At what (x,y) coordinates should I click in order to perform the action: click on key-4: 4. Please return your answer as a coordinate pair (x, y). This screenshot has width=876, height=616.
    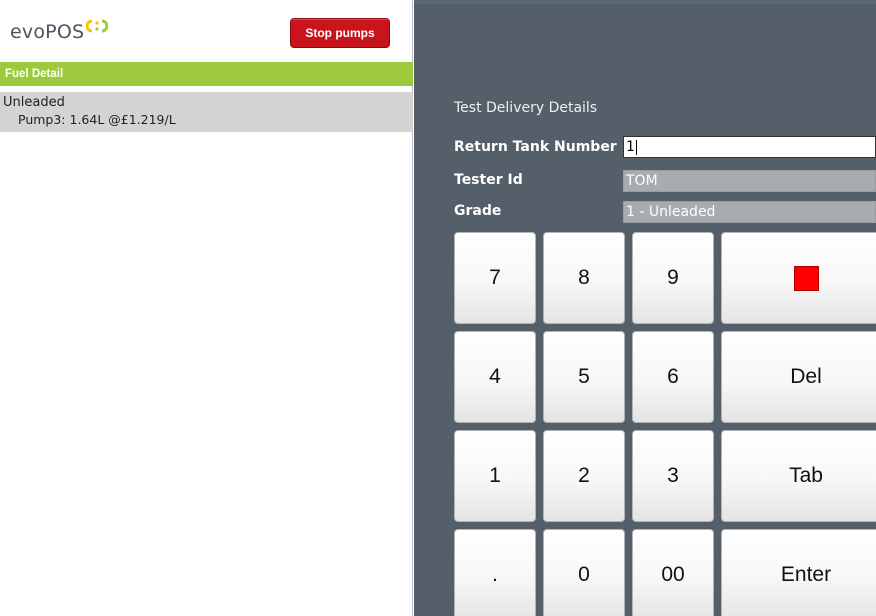
    Looking at the image, I should click on (495, 377).